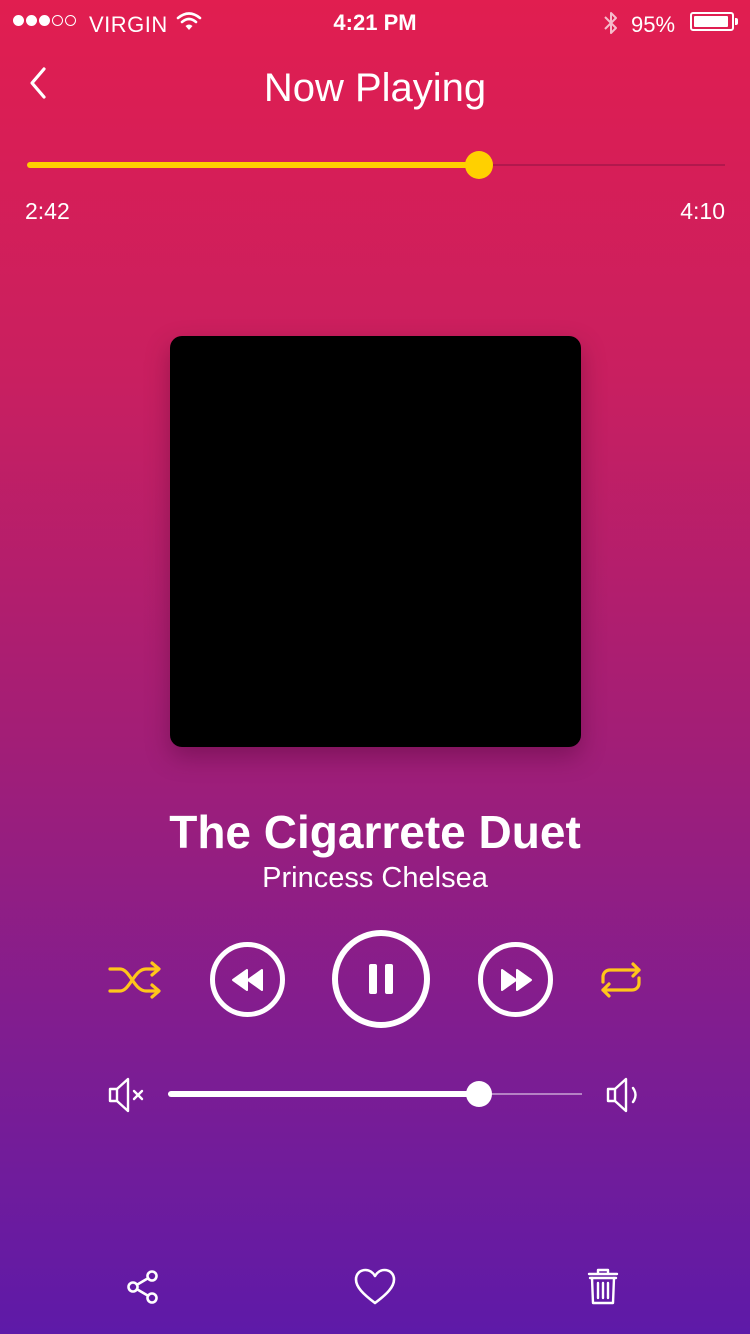 The image size is (750, 1334). Describe the element at coordinates (611, 25) in the screenshot. I see `bluetooth-icon` at that location.